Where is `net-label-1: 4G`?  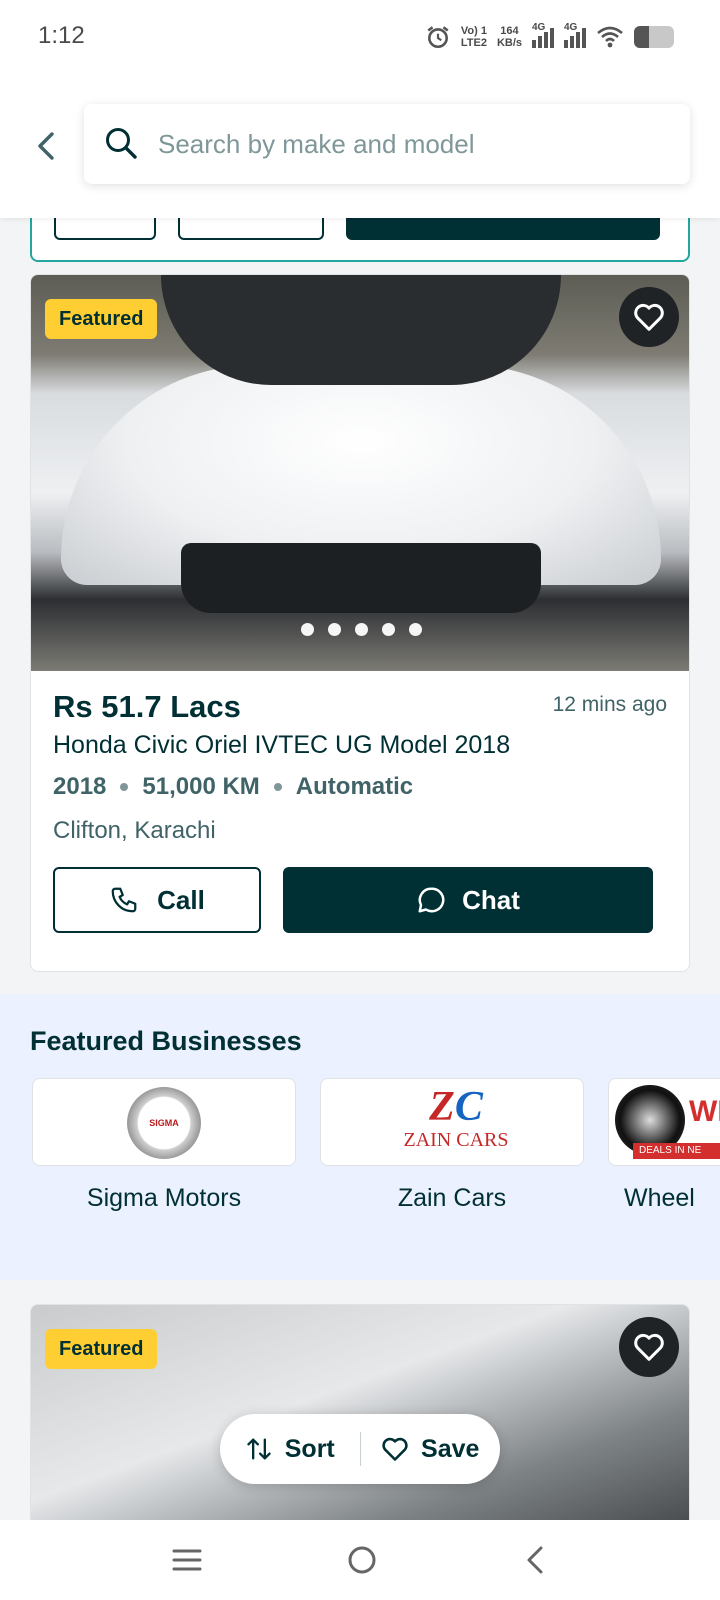 net-label-1: 4G is located at coordinates (539, 27).